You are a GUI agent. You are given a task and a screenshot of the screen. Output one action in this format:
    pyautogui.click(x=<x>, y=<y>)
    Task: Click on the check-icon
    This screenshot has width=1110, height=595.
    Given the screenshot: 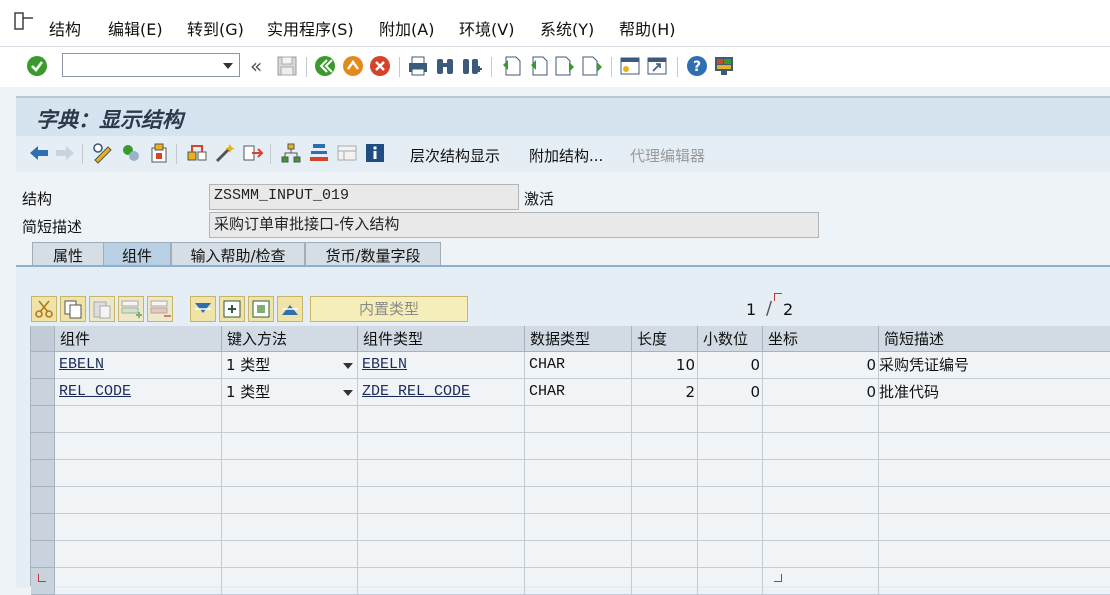 What is the action you would take?
    pyautogui.click(x=37, y=66)
    